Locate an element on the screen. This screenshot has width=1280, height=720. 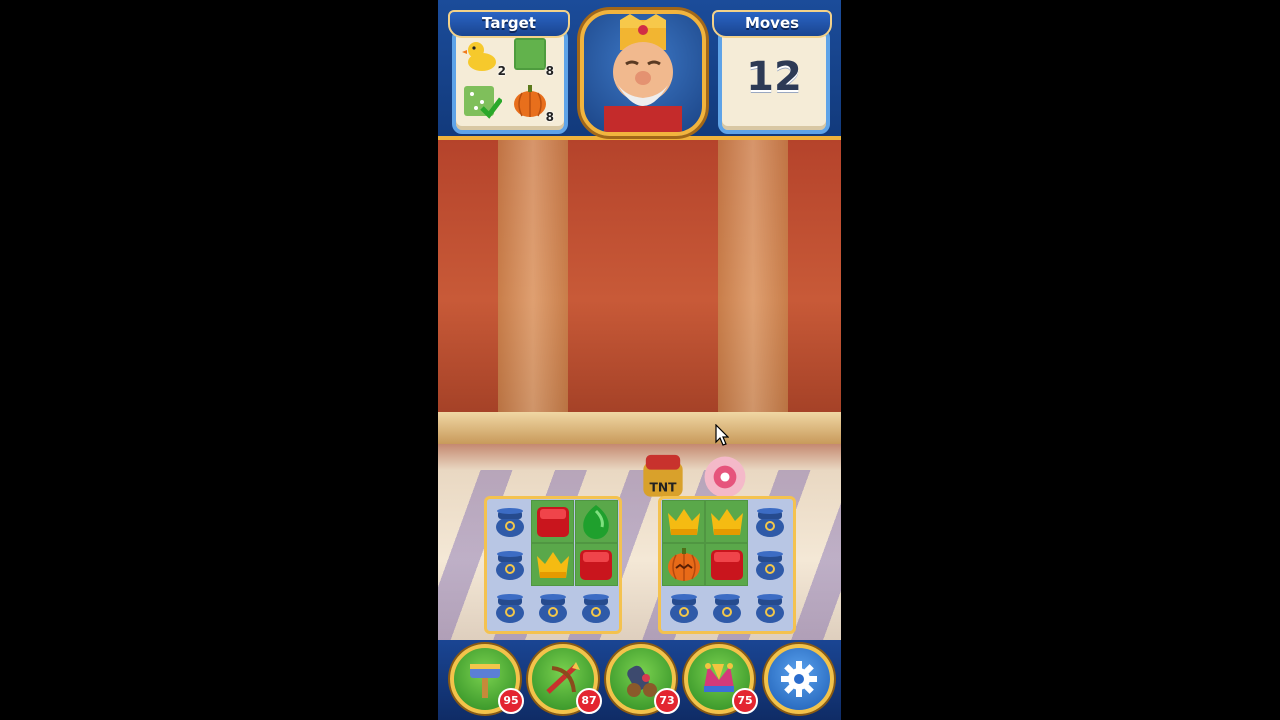
moves-panel: 12 is located at coordinates (774, 81).